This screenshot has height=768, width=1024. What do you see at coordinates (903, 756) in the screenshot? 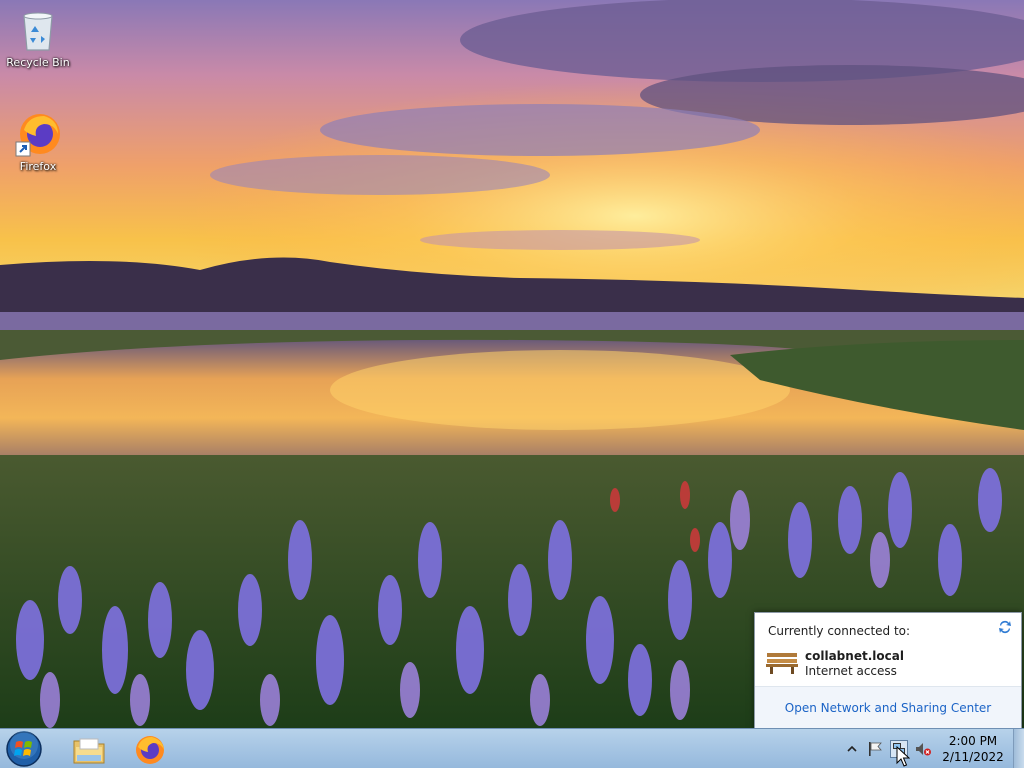
I see `mouse-cursor-icon` at bounding box center [903, 756].